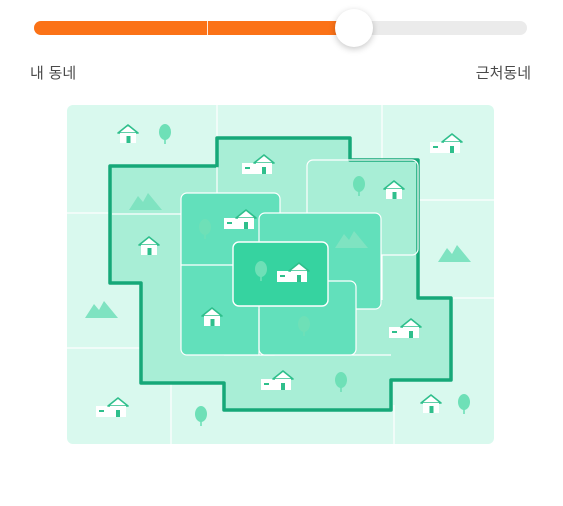  I want to click on range-min-label: 내 동네, so click(53, 73).